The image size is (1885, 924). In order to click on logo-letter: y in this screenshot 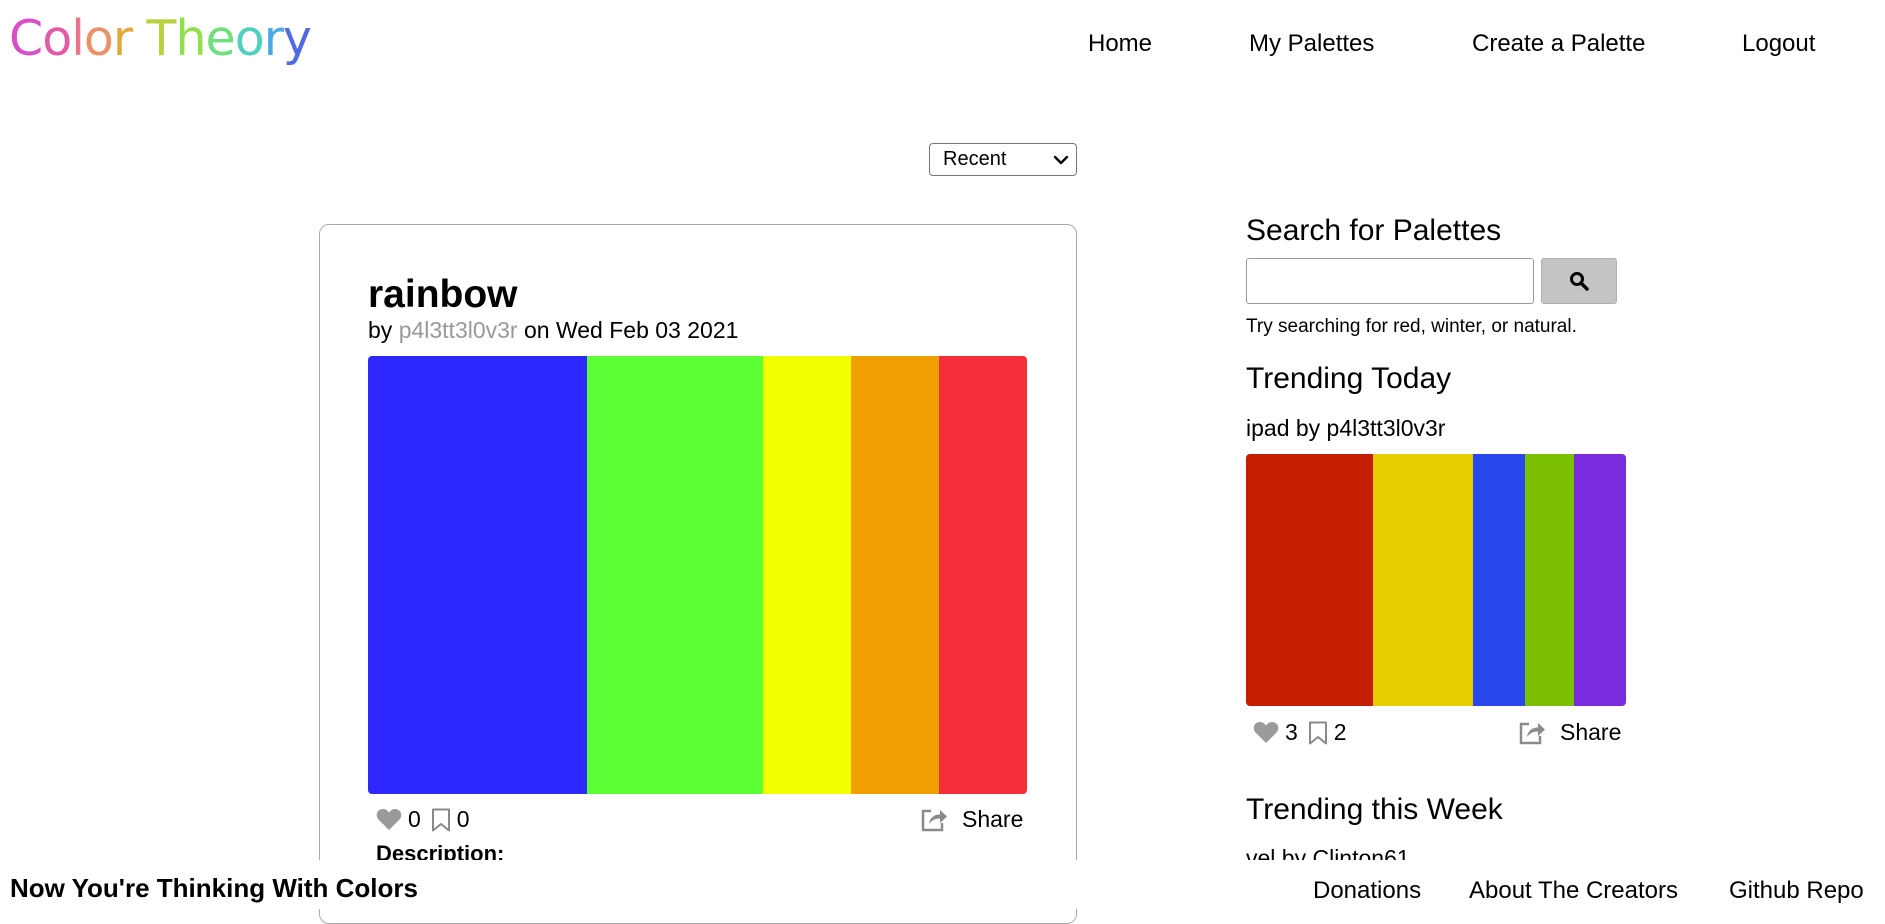, I will do `click(297, 38)`.